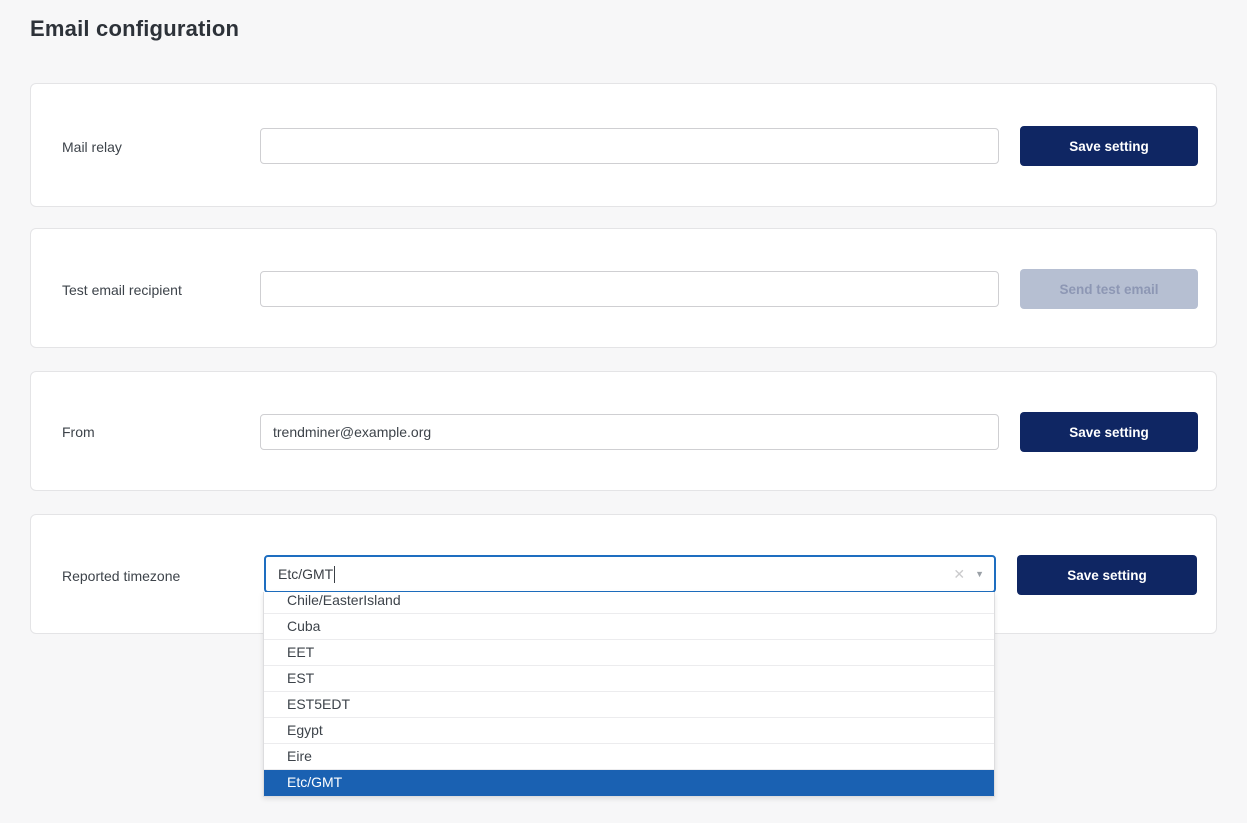 The image size is (1247, 823). Describe the element at coordinates (968, 574) in the screenshot. I see `combobox-icons: ✕ ▼` at that location.